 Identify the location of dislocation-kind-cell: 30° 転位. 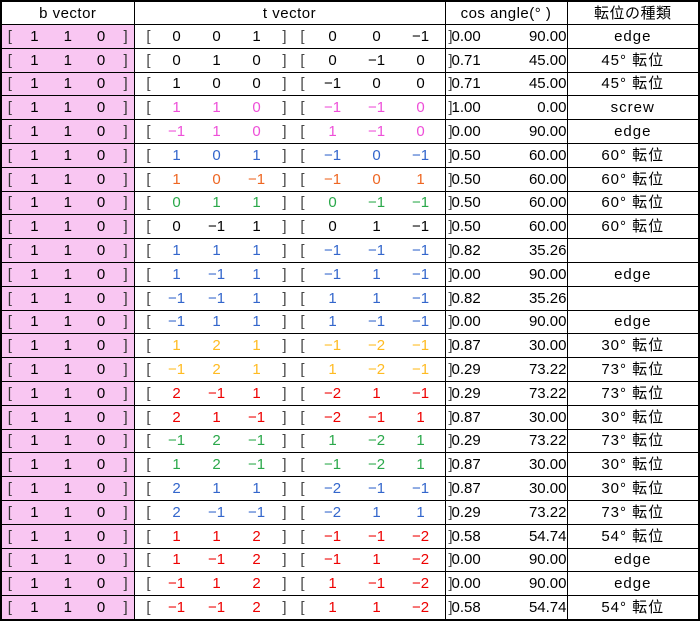
(633, 488).